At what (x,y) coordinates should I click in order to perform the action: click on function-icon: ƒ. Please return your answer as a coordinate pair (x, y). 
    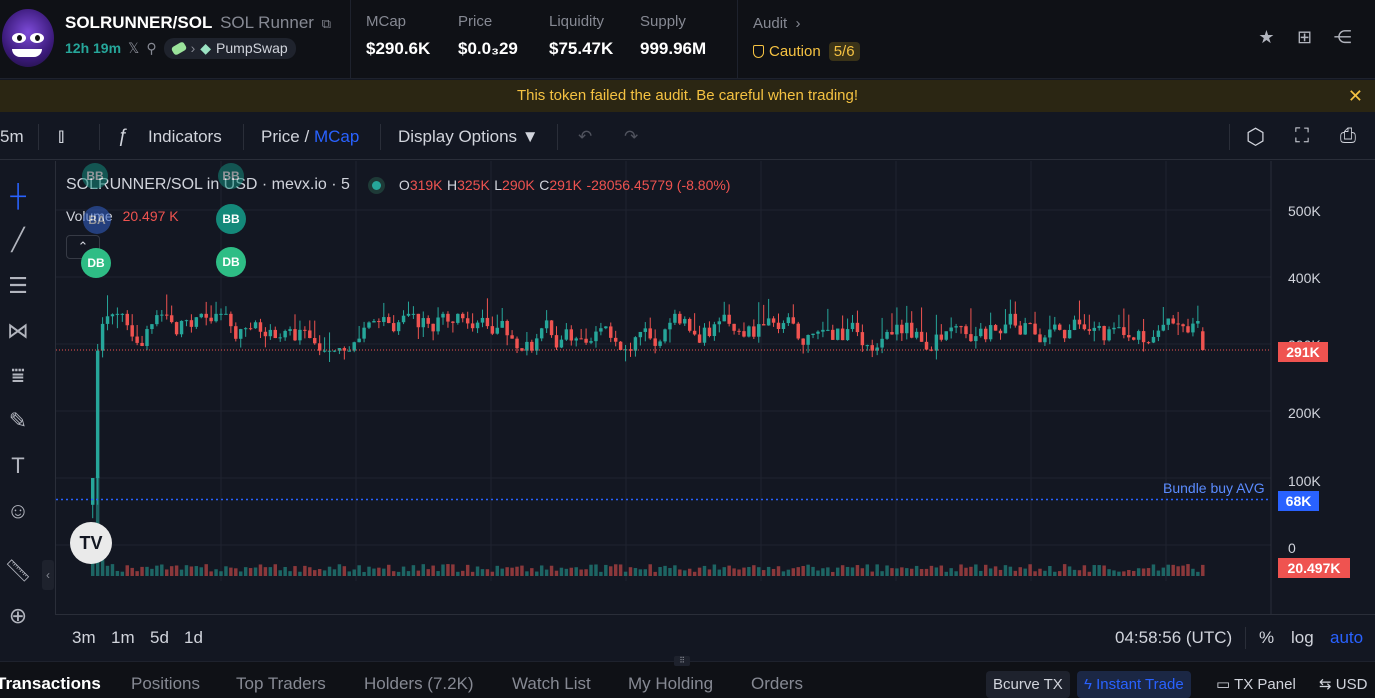
    Looking at the image, I should click on (123, 136).